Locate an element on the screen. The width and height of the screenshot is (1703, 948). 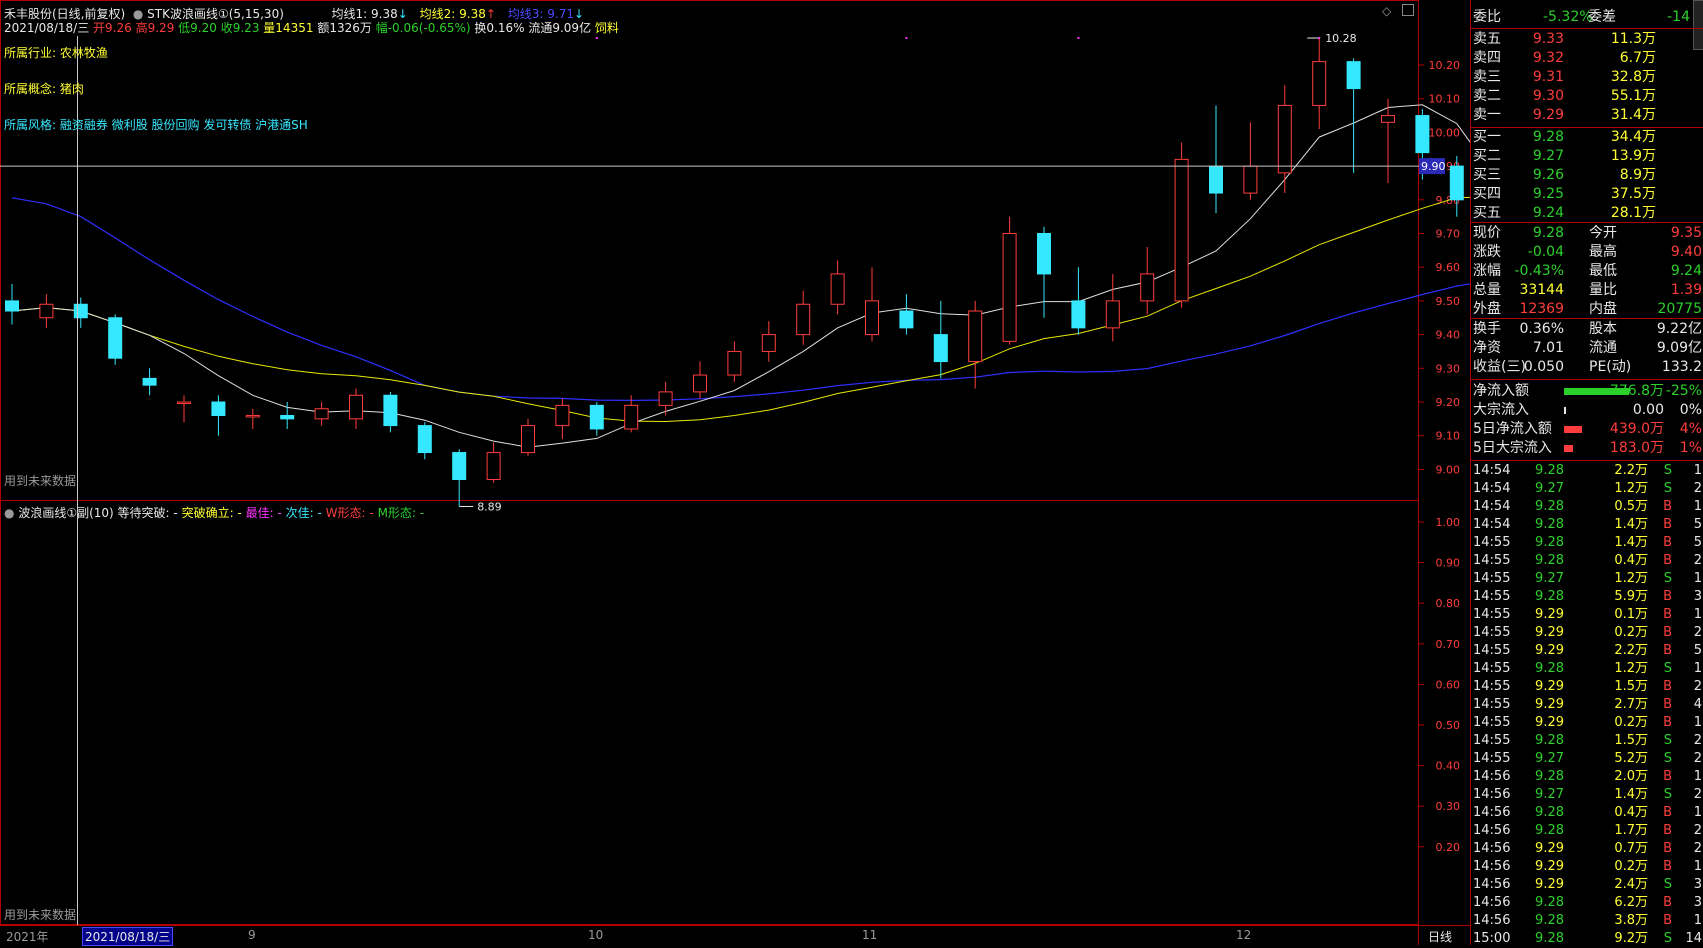
bid-label: 买三 is located at coordinates (1487, 175).